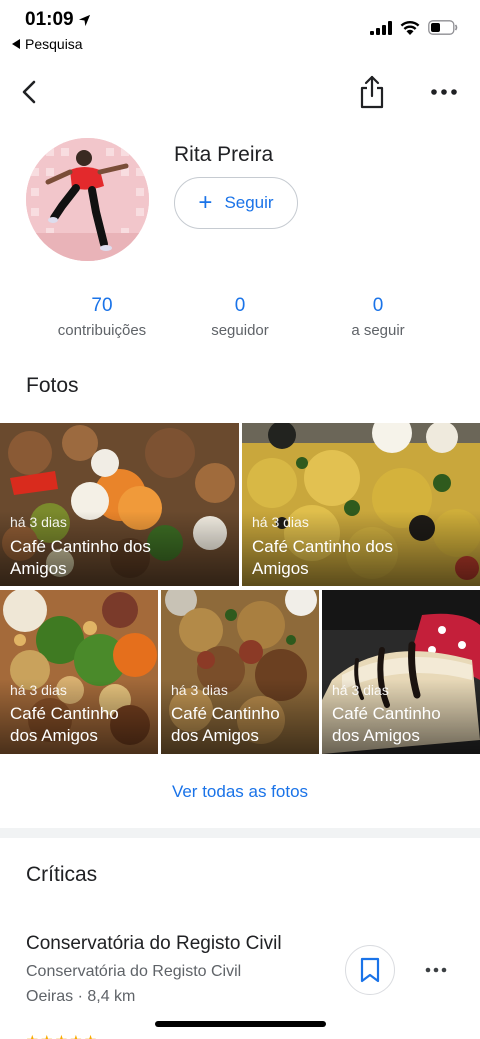  I want to click on bookmark-icon, so click(370, 970).